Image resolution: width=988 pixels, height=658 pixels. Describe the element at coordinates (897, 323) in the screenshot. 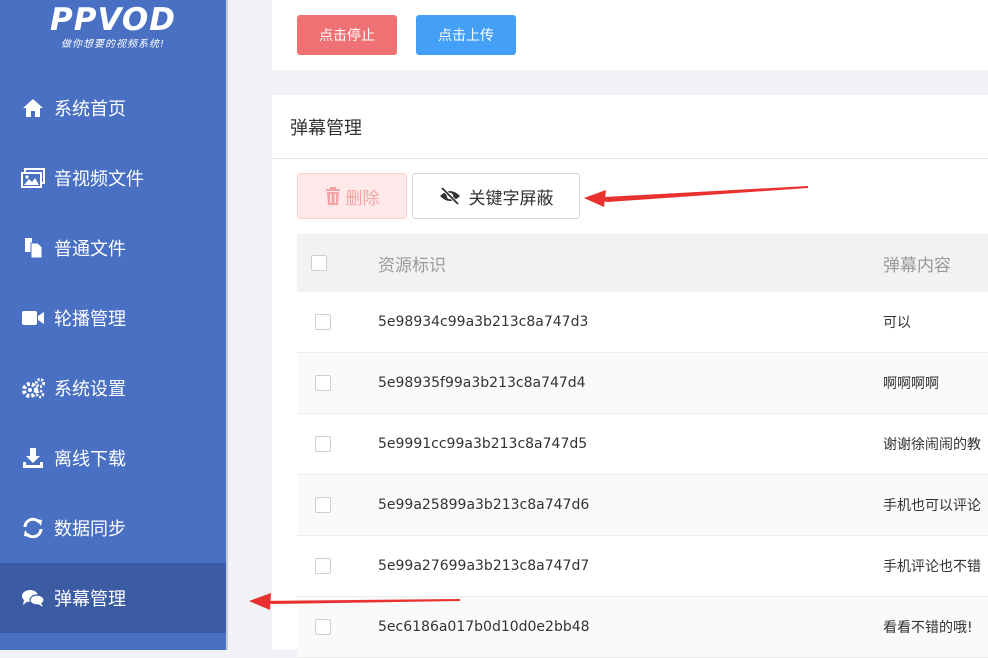

I see `cell-content: 可以` at that location.